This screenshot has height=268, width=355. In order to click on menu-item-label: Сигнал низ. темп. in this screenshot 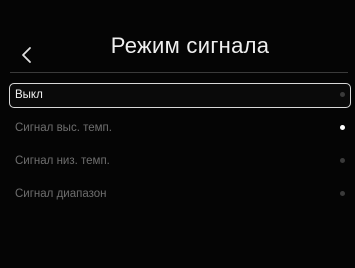, I will do `click(62, 161)`.